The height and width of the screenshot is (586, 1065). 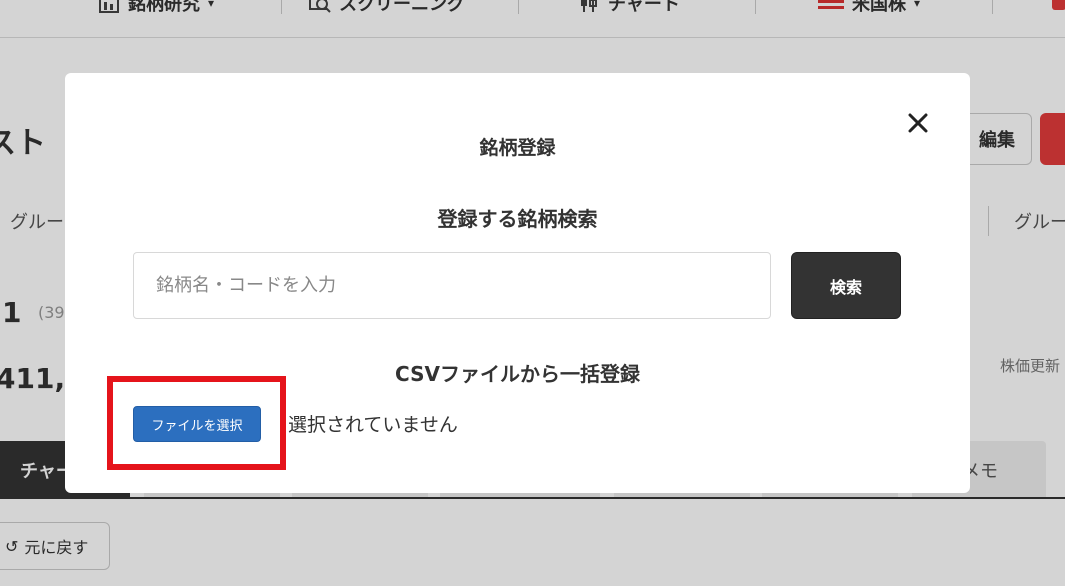 I want to click on modal-title: 銘柄登録, so click(x=517, y=148).